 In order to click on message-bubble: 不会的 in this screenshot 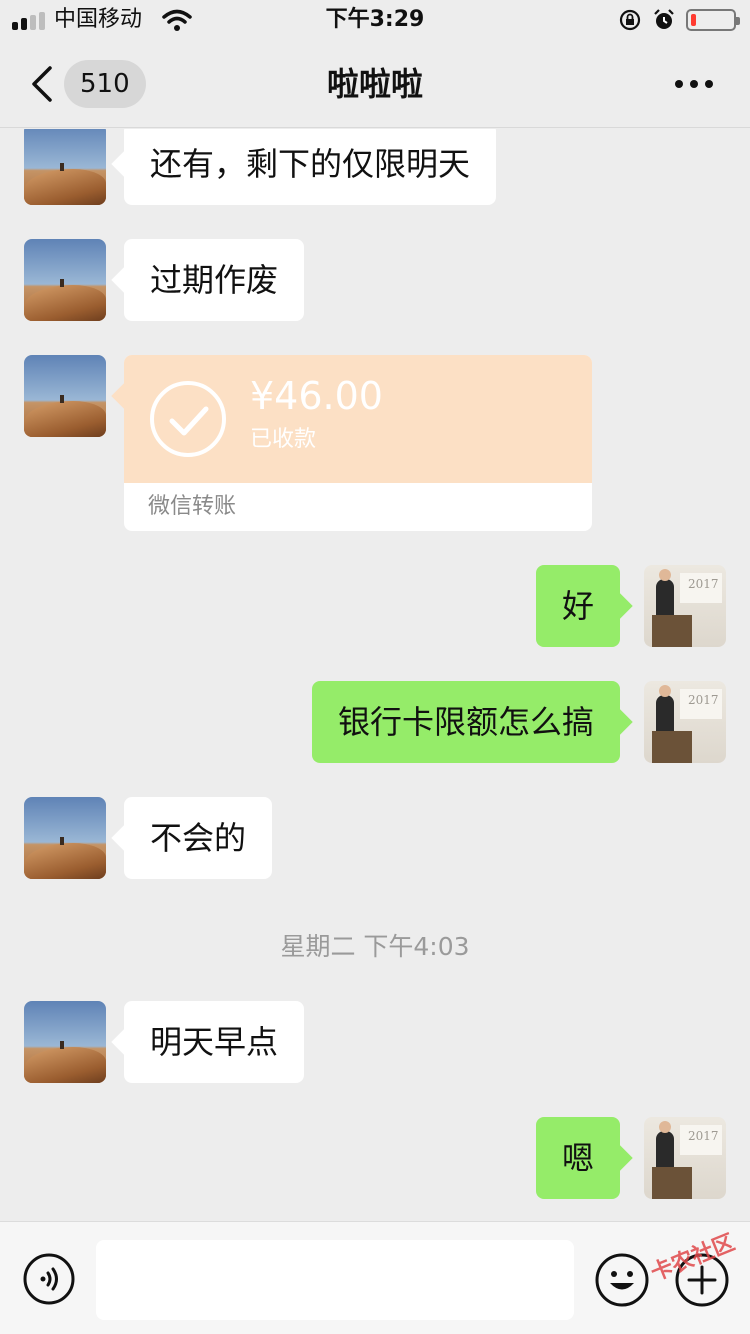, I will do `click(198, 838)`.